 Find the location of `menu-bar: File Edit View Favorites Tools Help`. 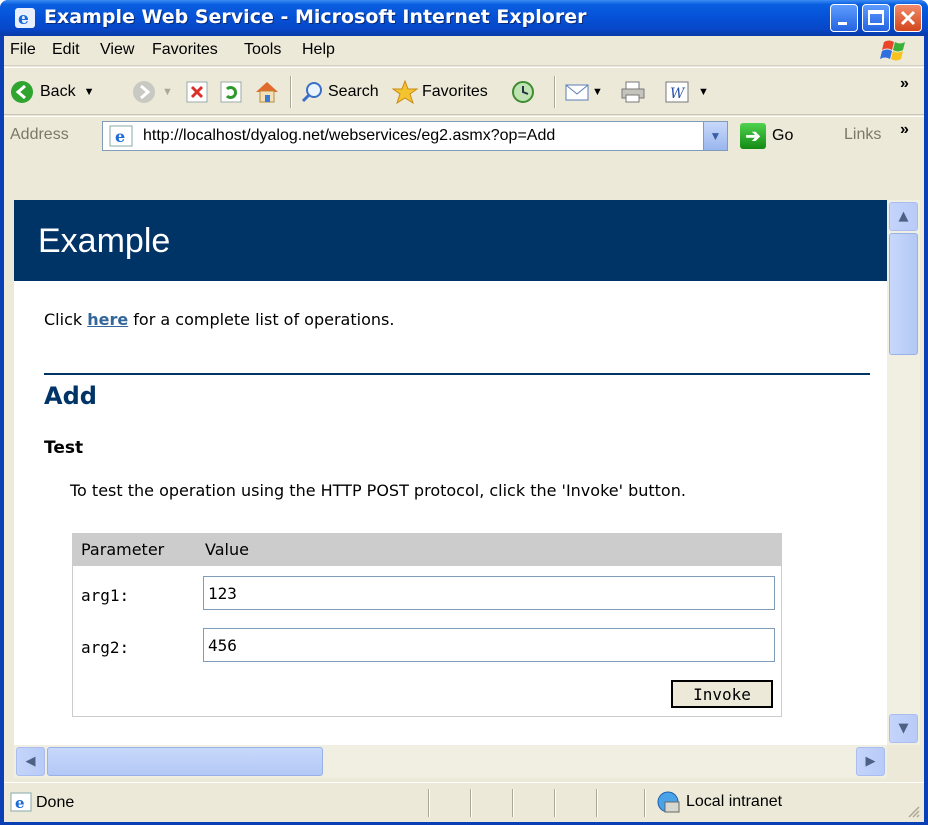

menu-bar: File Edit View Favorites Tools Help is located at coordinates (464, 51).